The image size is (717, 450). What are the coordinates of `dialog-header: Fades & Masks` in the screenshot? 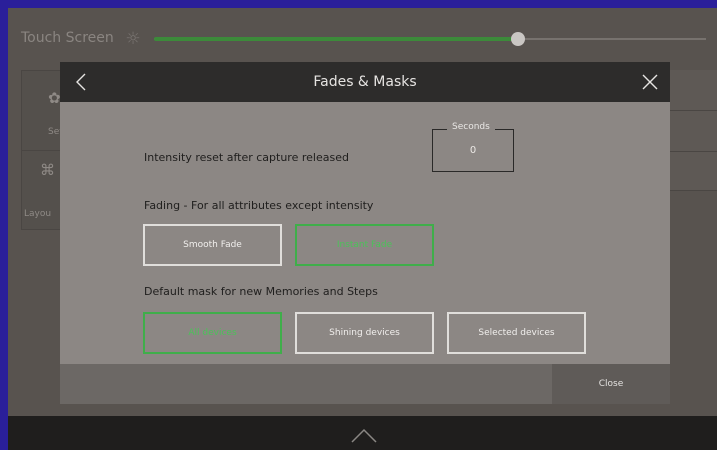 It's located at (365, 82).